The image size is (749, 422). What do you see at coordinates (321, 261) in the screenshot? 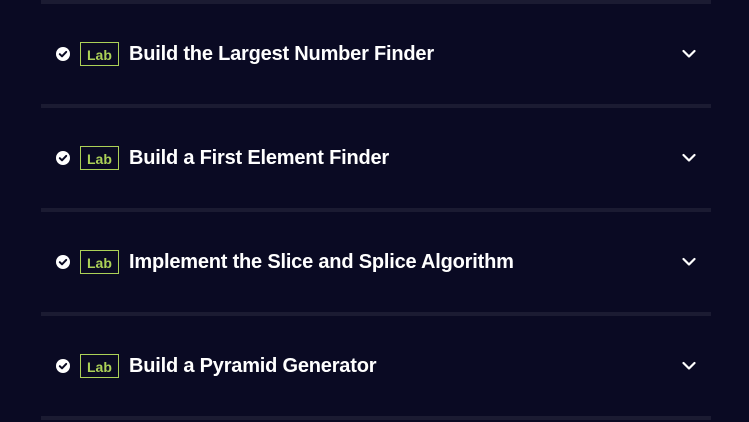
I see `lab-title: Implement the Slice and Splice Algorithm` at bounding box center [321, 261].